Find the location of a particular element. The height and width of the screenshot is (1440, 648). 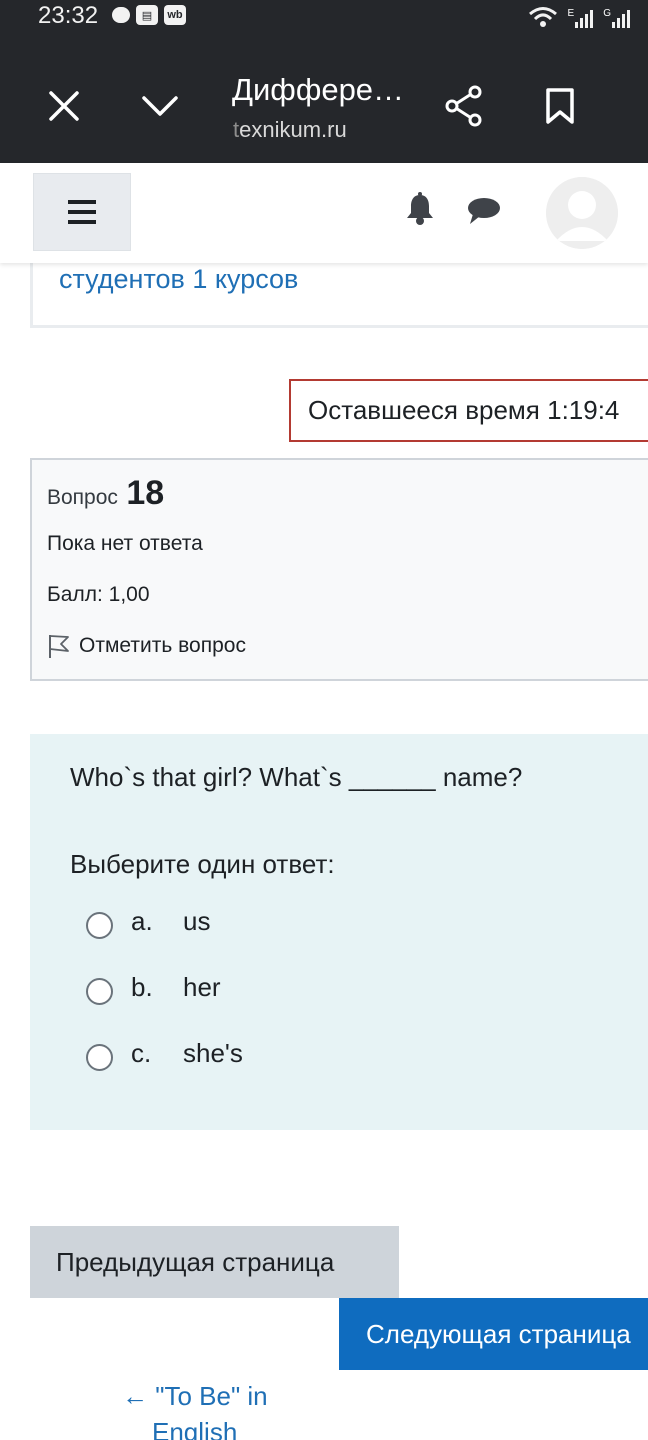

site-header is located at coordinates (324, 213).